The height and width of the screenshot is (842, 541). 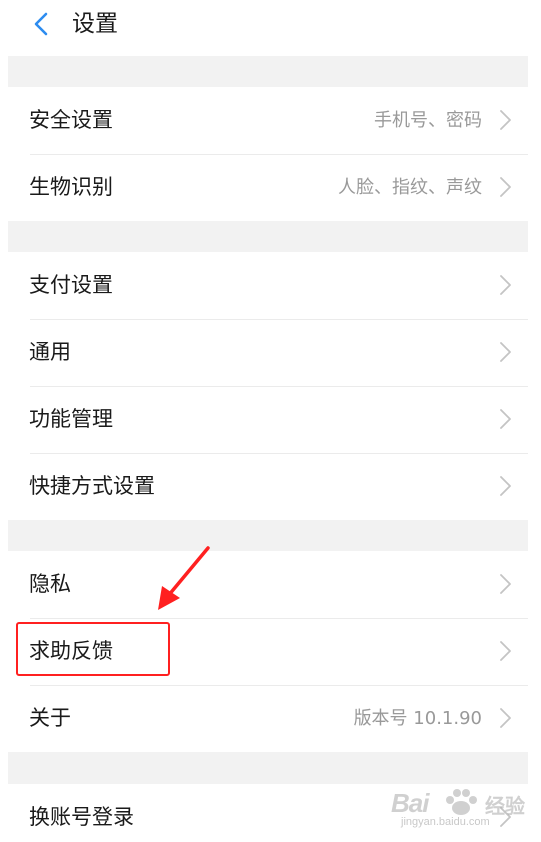 What do you see at coordinates (71, 187) in the screenshot?
I see `row-label: 生物识别` at bounding box center [71, 187].